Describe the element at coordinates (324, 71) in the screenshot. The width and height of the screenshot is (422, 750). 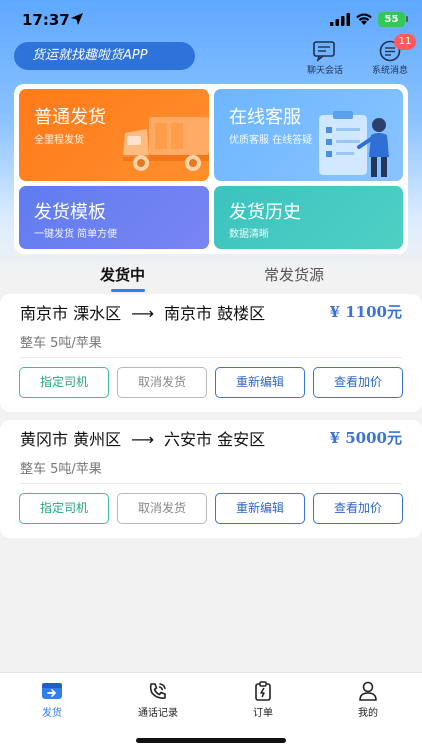
I see `chat-sessions-label: 聊天会话` at that location.